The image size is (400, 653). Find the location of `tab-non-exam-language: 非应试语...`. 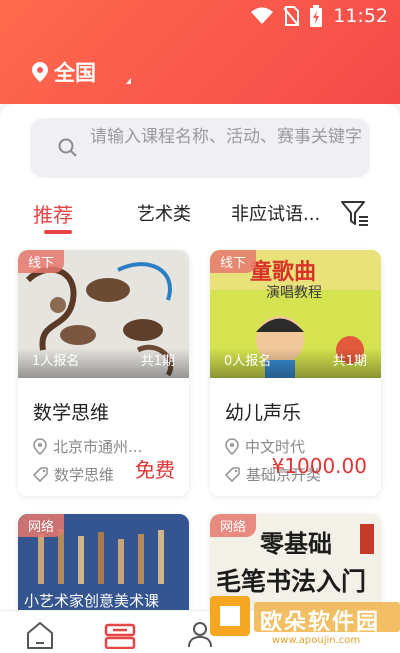

tab-non-exam-language: 非应试语... is located at coordinates (275, 213).